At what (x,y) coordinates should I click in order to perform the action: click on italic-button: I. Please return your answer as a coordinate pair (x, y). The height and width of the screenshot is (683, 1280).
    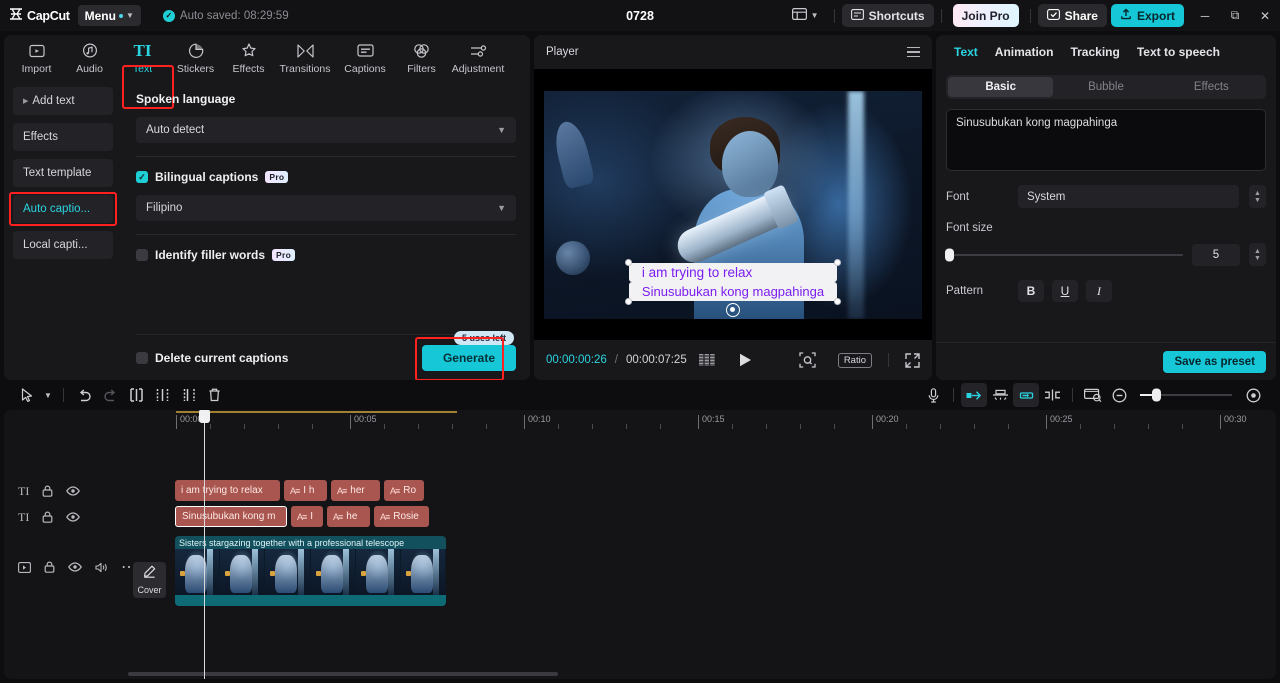
    Looking at the image, I should click on (1099, 291).